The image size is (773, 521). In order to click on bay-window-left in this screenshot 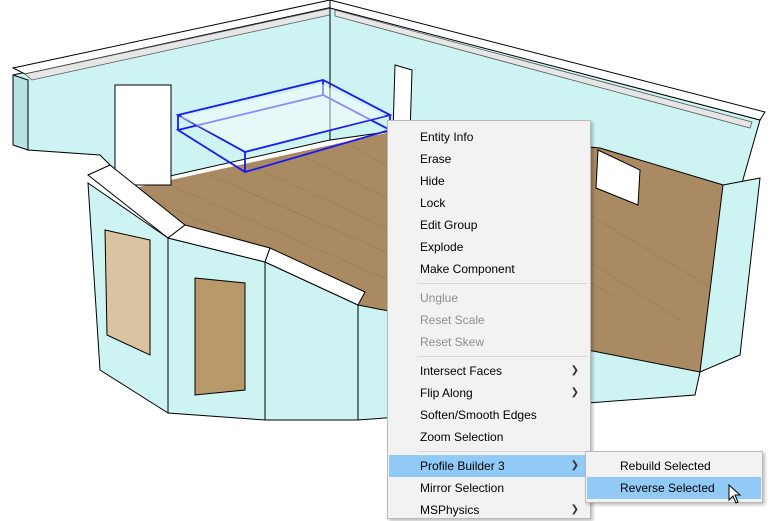, I will do `click(127, 292)`.